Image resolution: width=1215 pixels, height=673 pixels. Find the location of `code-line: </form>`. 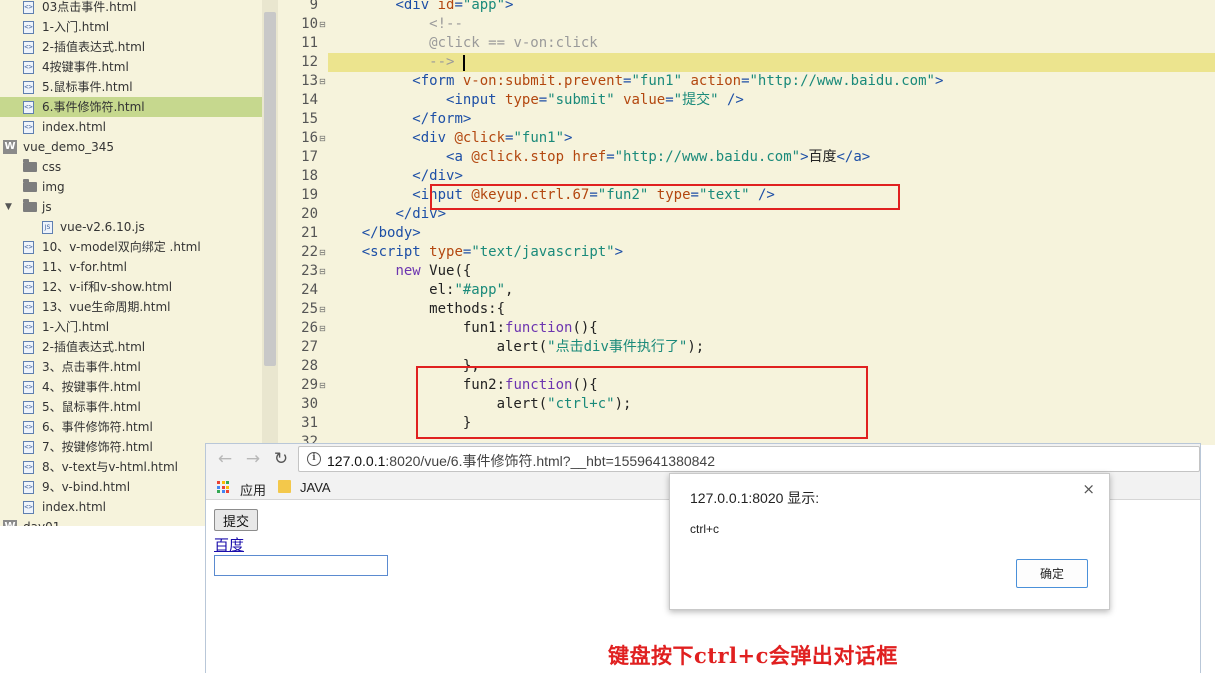

code-line: </form> is located at coordinates (399, 119).